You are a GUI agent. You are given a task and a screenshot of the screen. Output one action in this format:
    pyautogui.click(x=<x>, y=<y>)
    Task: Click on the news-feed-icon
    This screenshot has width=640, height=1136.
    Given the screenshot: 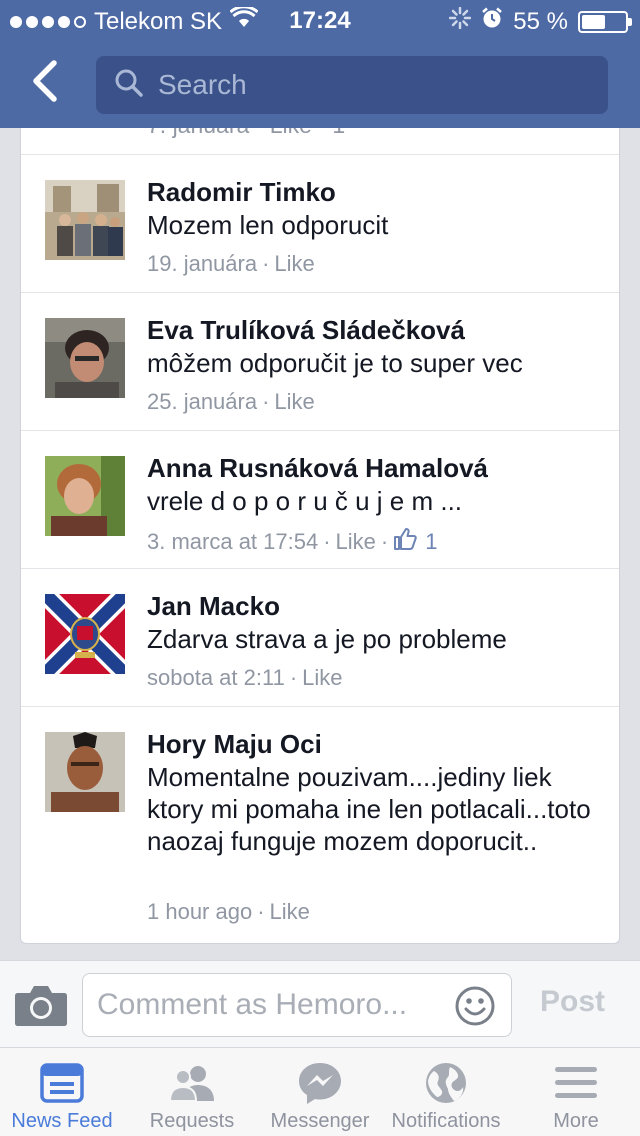 What is the action you would take?
    pyautogui.click(x=62, y=1083)
    